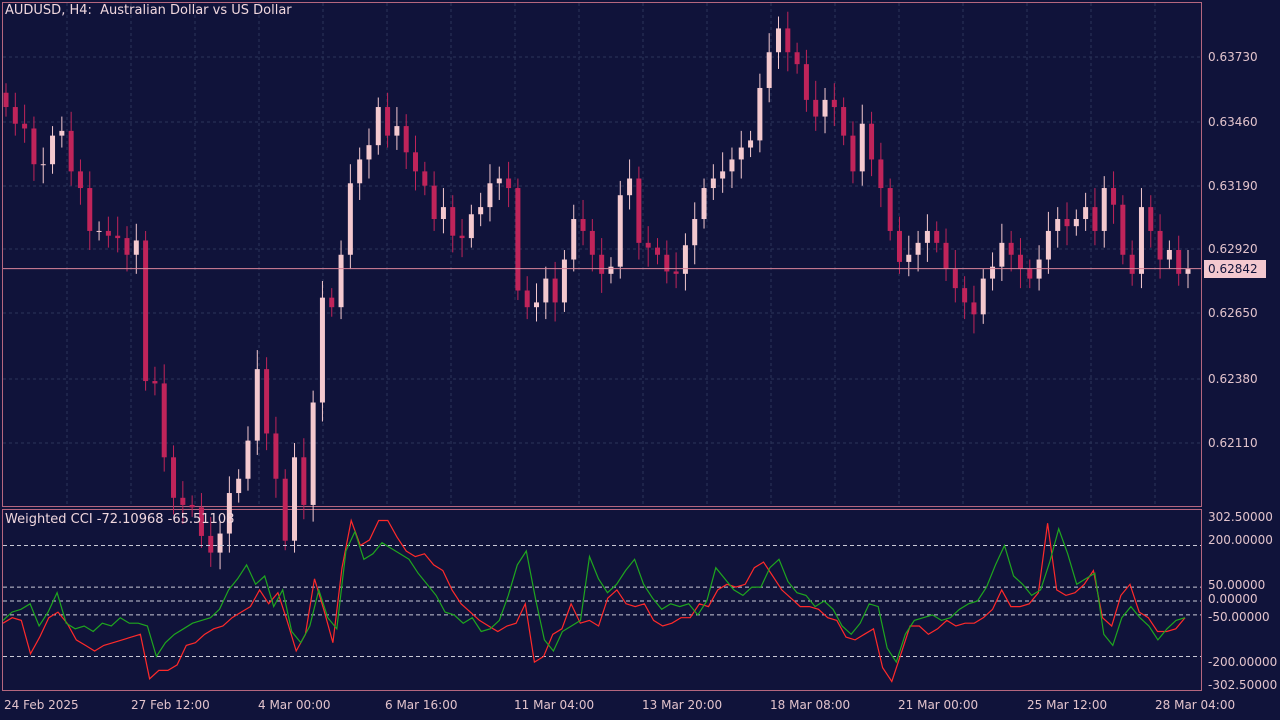 This screenshot has width=1280, height=720. I want to click on price-tick: 0.63190, so click(1233, 186).